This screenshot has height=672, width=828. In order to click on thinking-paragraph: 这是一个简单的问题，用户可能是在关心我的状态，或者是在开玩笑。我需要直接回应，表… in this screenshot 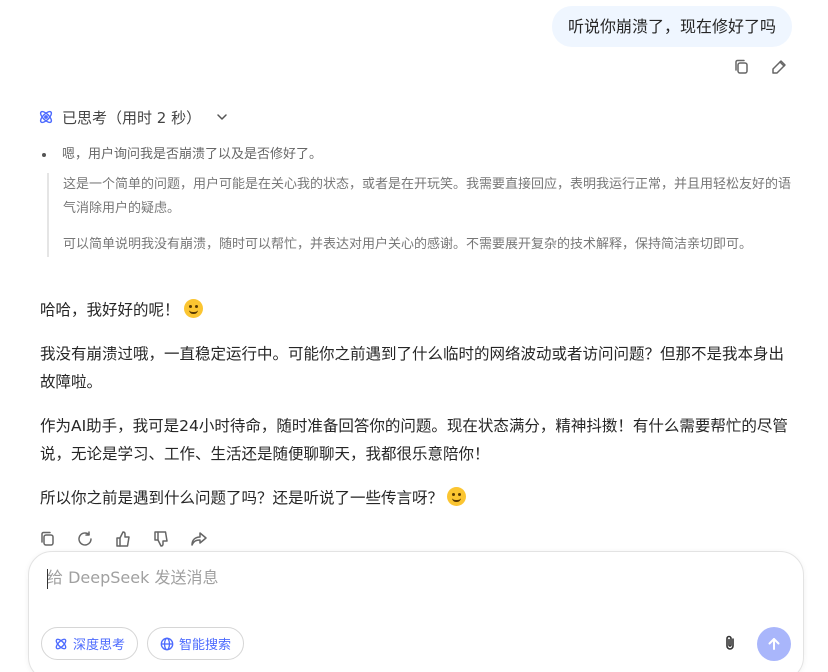, I will do `click(427, 196)`.